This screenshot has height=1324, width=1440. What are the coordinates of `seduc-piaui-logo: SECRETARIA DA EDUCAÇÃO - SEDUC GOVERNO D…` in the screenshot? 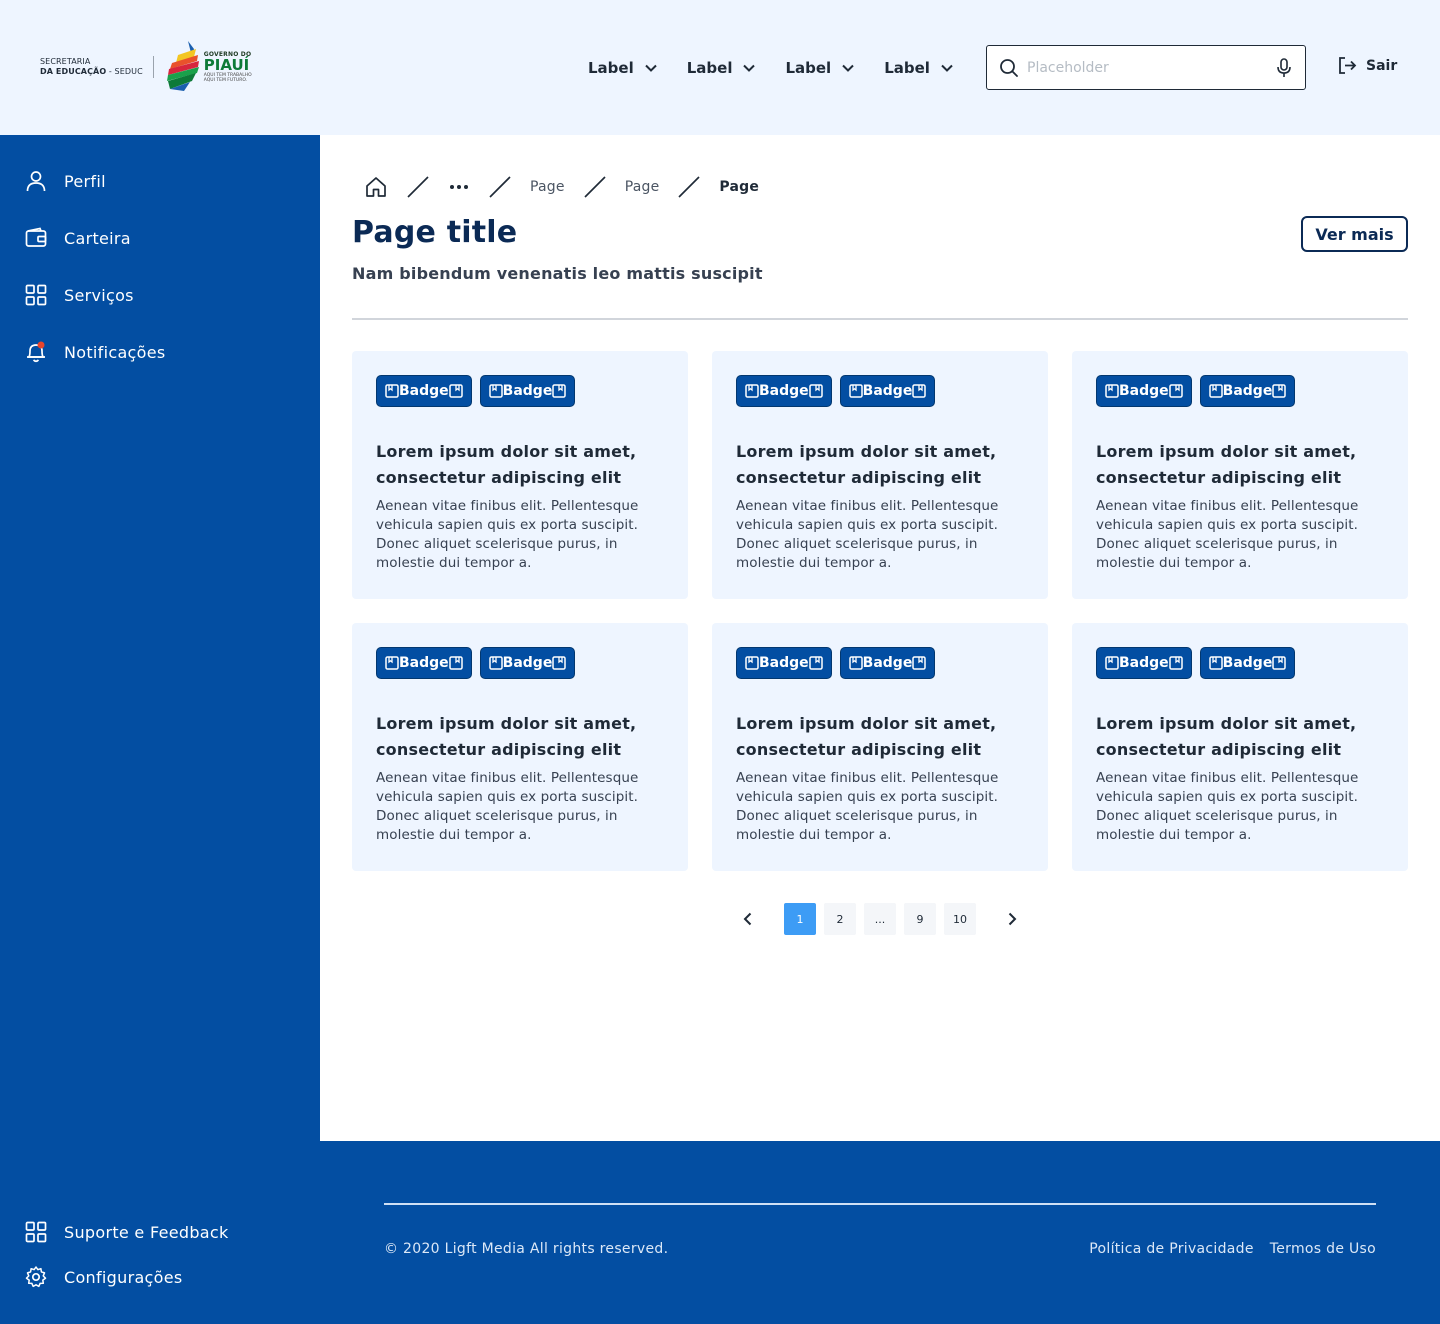 It's located at (146, 67).